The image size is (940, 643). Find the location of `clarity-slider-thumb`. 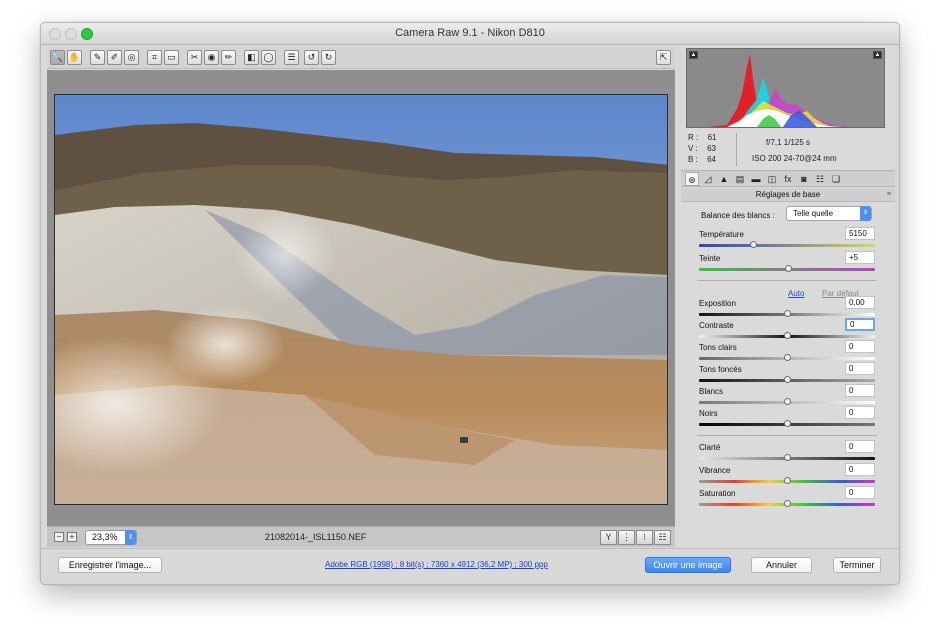

clarity-slider-thumb is located at coordinates (787, 457).